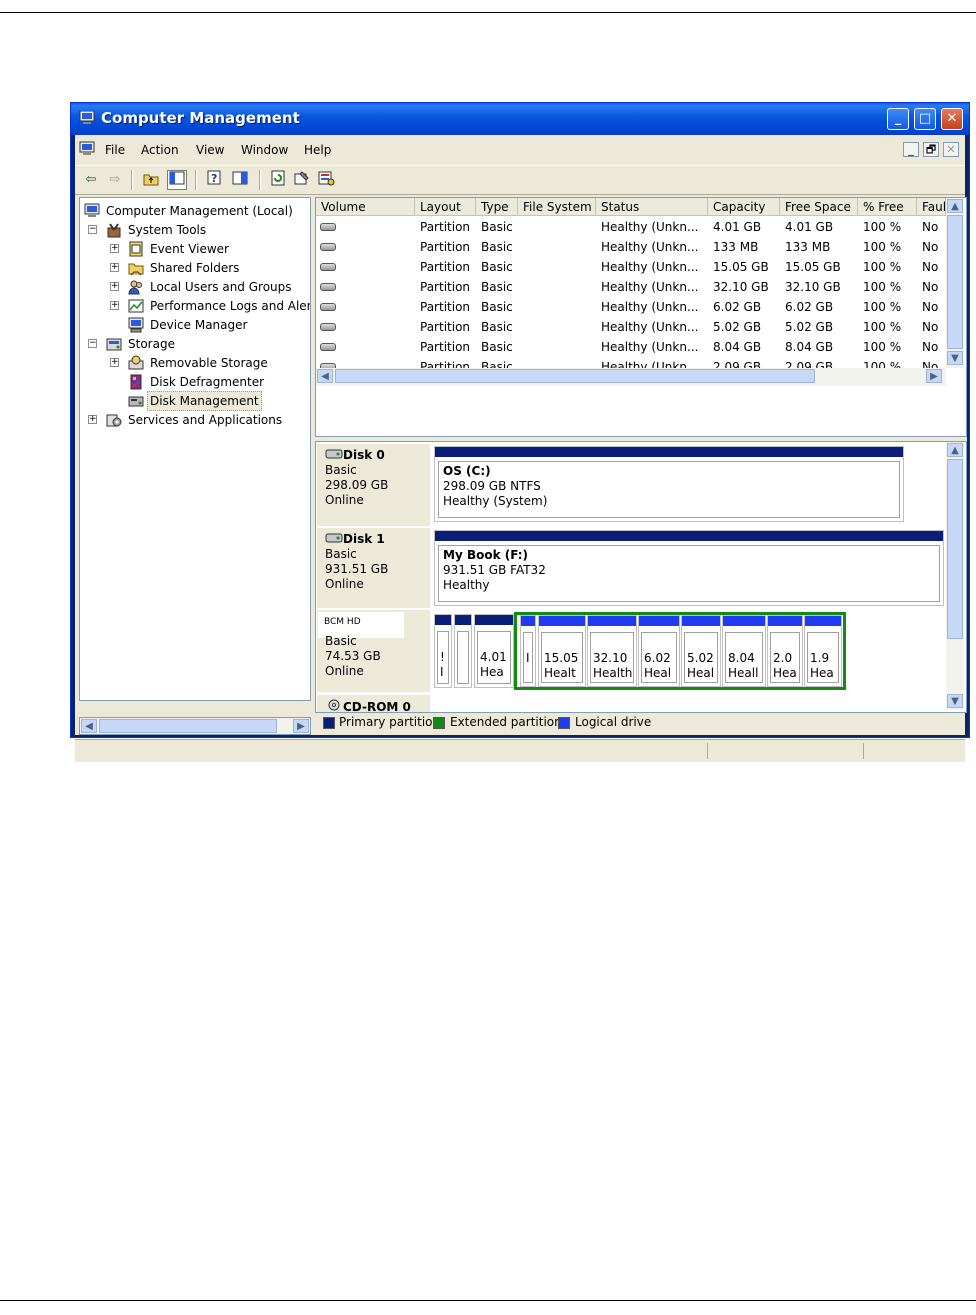 The height and width of the screenshot is (1315, 976). Describe the element at coordinates (652, 207) in the screenshot. I see `column-header-status: Status` at that location.